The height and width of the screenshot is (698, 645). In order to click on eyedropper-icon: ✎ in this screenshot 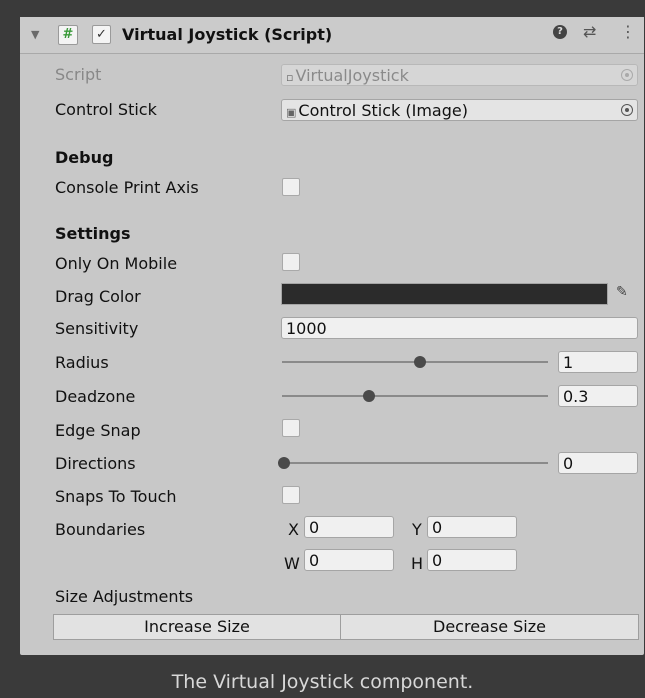, I will do `click(622, 292)`.